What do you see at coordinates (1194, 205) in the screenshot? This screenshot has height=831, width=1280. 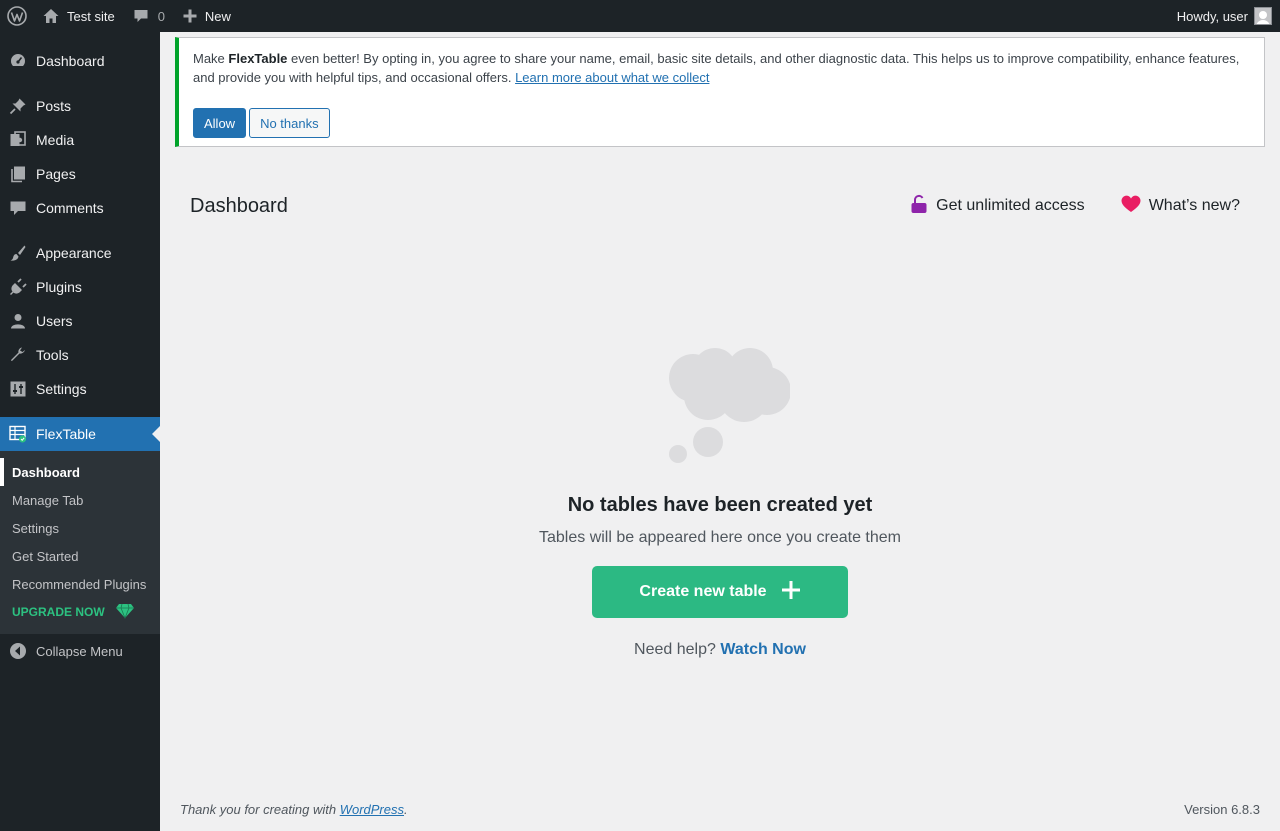 I see `whats-new-label: What’s new?` at bounding box center [1194, 205].